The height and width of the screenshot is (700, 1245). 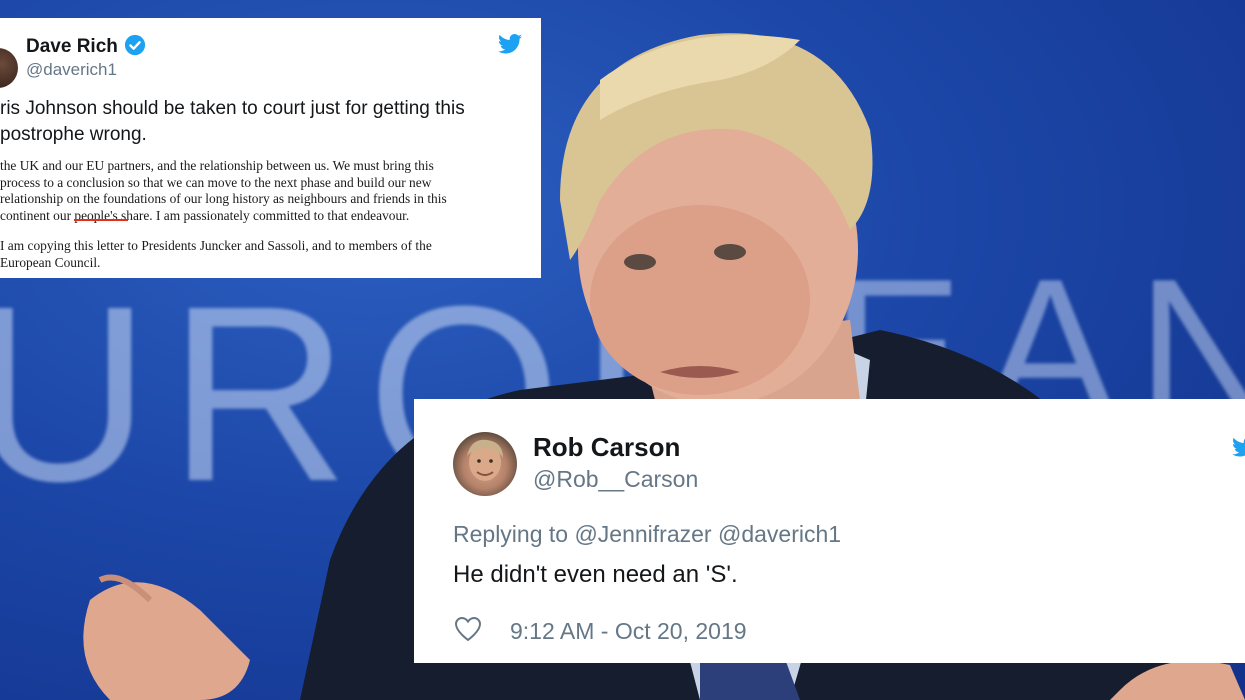 I want to click on tweet-timestamp: 9:12 AM - Oct 20, 2019, so click(x=628, y=631).